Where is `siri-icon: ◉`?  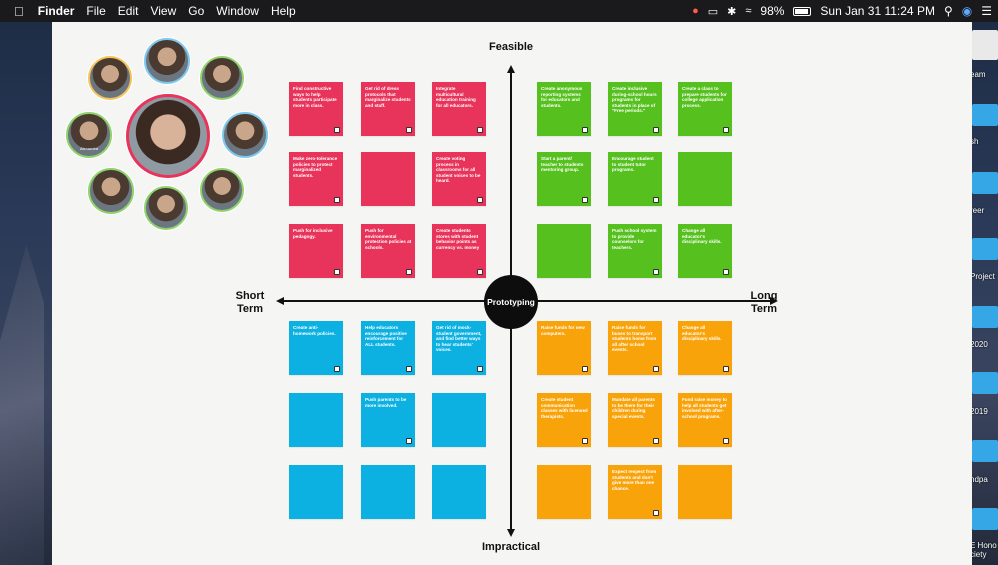 siri-icon: ◉ is located at coordinates (967, 11).